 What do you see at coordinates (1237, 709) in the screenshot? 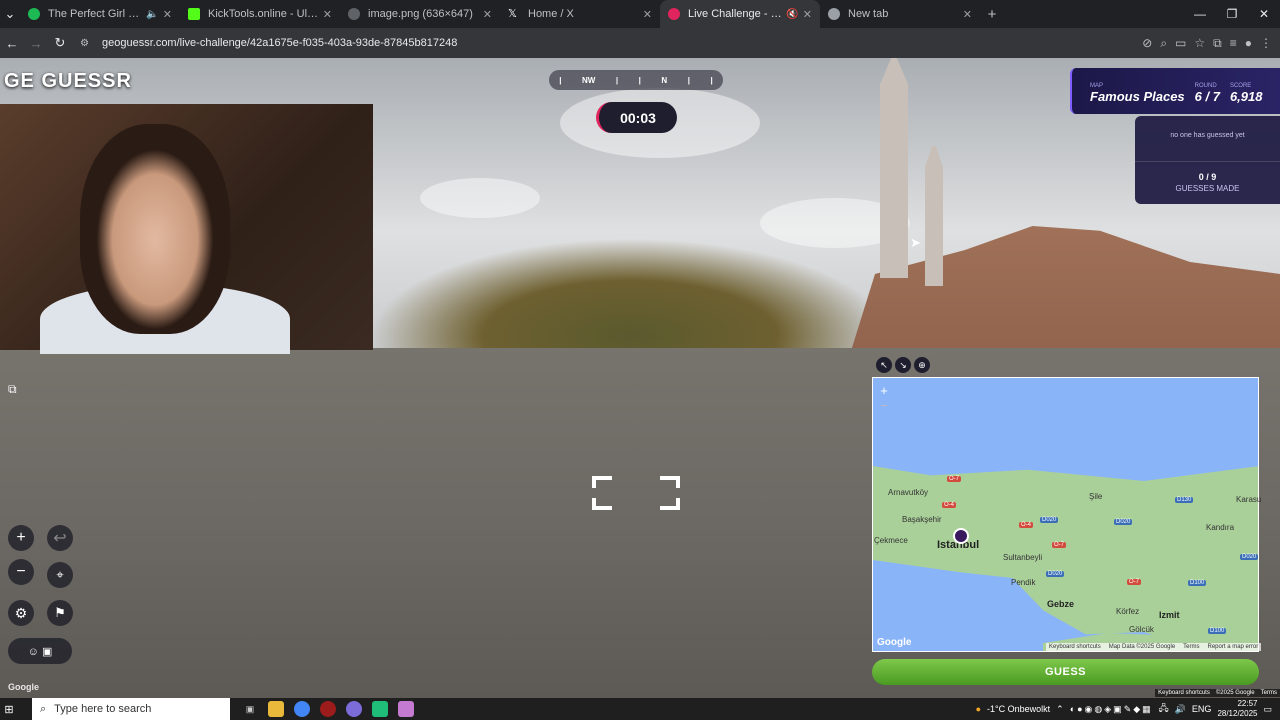
I see `clock: 22:57 28/12/2025` at bounding box center [1237, 709].